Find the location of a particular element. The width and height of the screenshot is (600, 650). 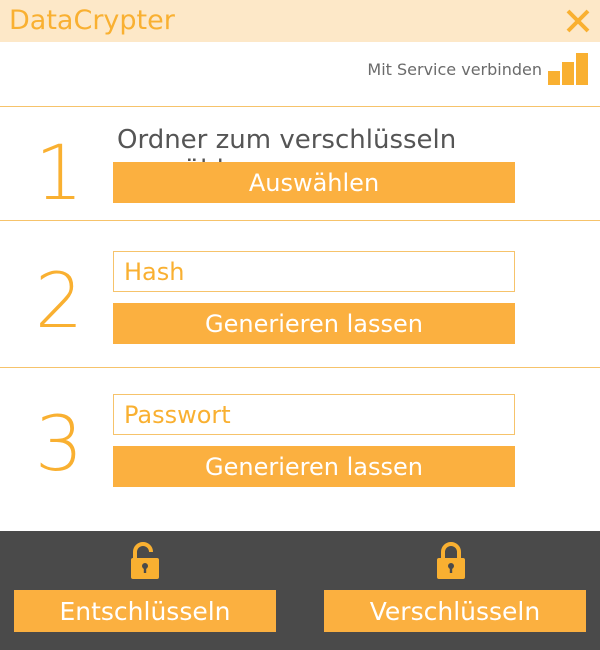

generate-hash-button: Generieren lassen is located at coordinates (314, 323).